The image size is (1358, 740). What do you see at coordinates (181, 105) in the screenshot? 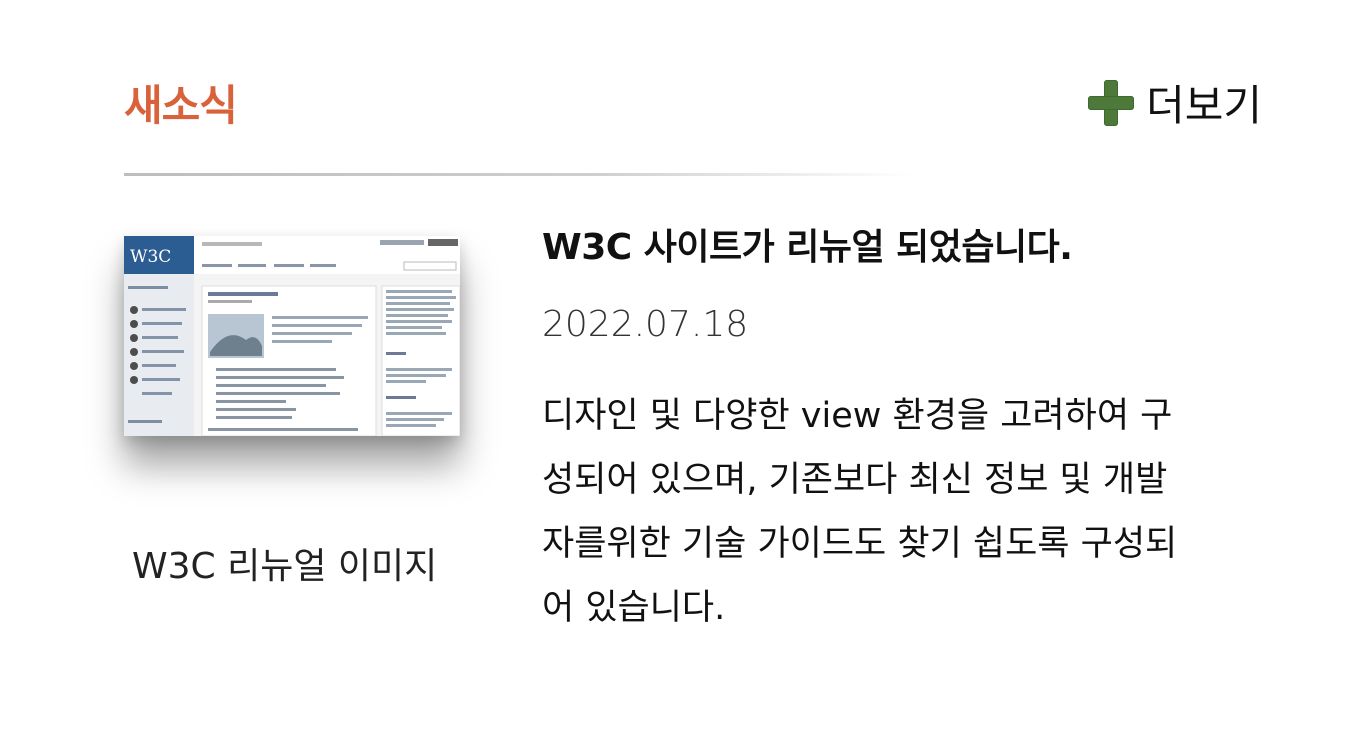
I see `section-title: 새소식` at bounding box center [181, 105].